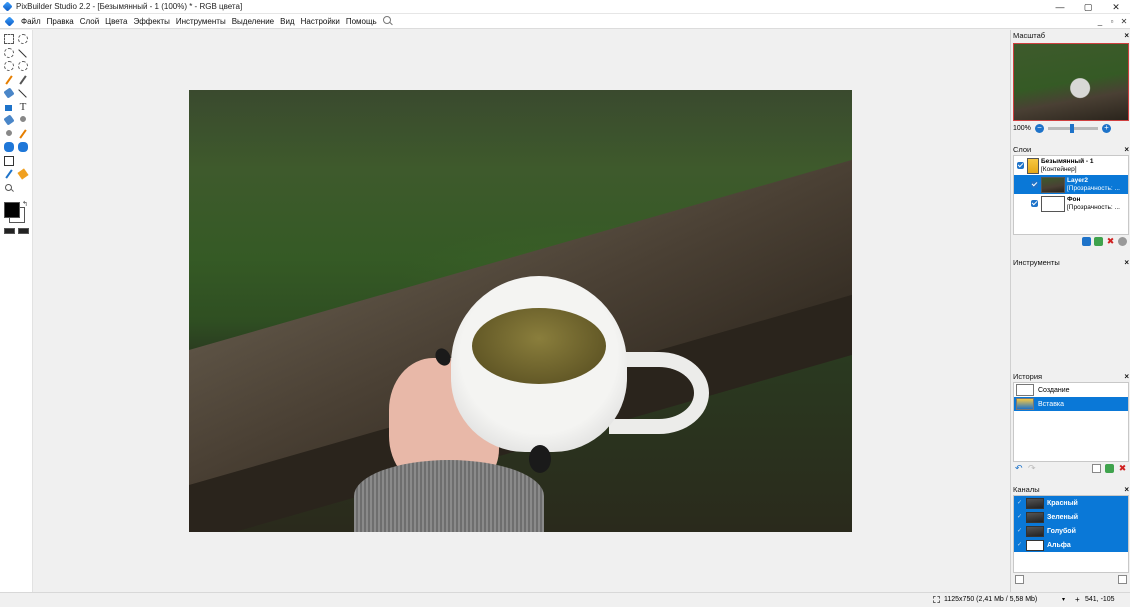 This screenshot has width=1130, height=607. Describe the element at coordinates (23, 134) in the screenshot. I see `healing-icon` at that location.